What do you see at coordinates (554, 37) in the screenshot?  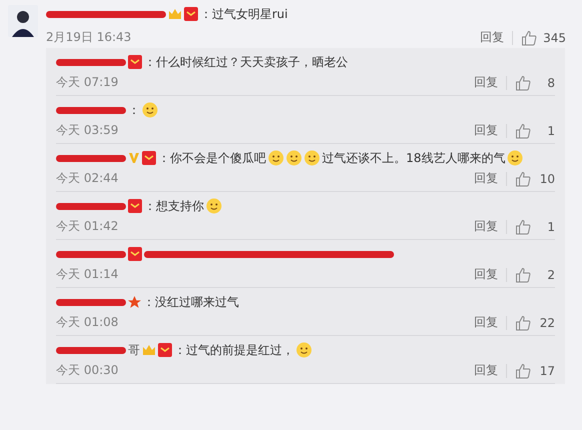 I see `like-count: 345` at bounding box center [554, 37].